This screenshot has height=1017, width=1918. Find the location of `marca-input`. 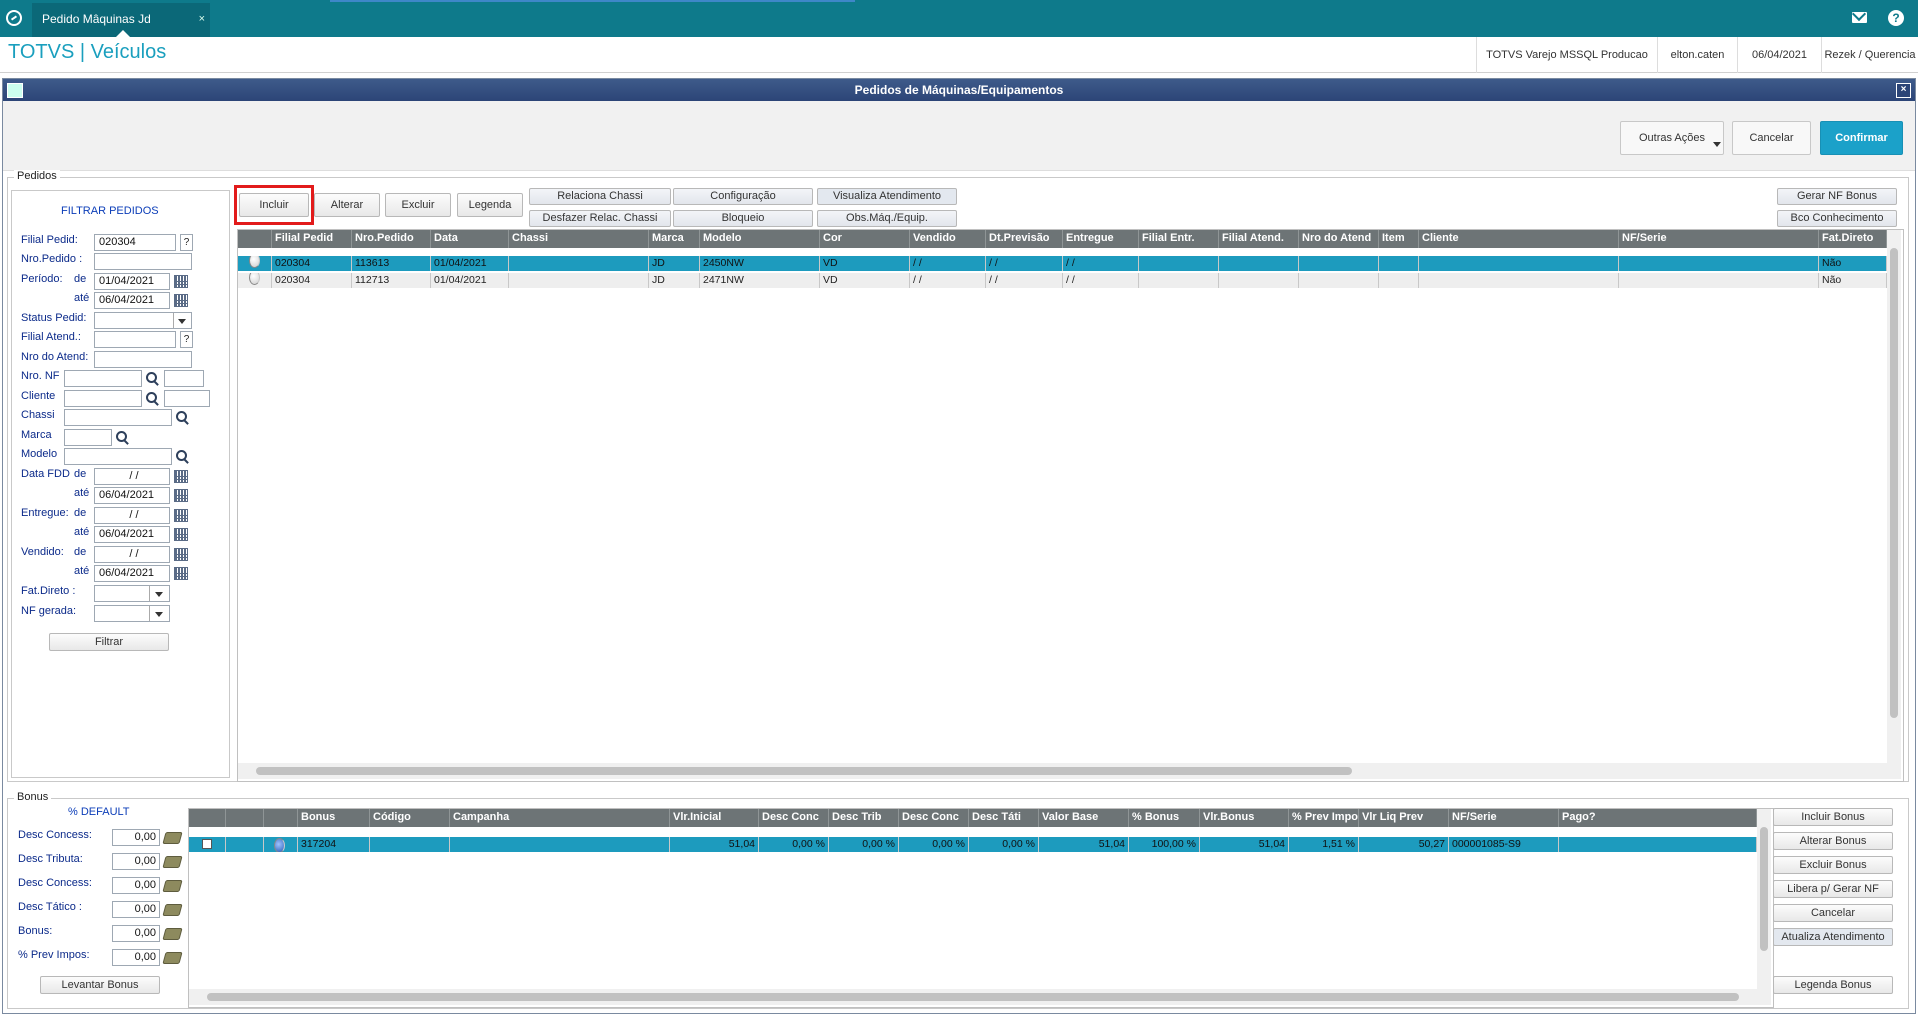

marca-input is located at coordinates (88, 437).